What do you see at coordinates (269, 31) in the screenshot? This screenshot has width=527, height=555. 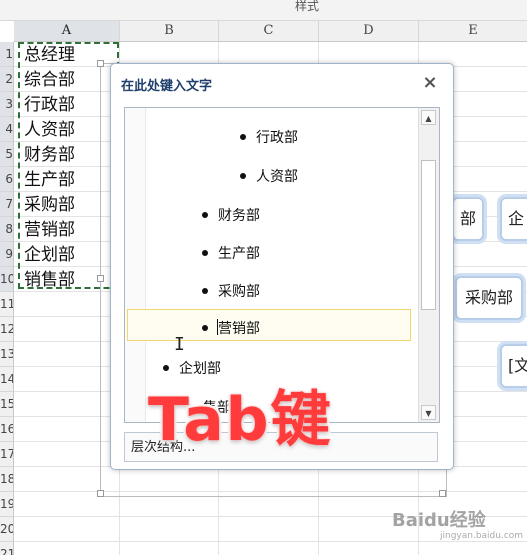 I see `column-header-c: C` at bounding box center [269, 31].